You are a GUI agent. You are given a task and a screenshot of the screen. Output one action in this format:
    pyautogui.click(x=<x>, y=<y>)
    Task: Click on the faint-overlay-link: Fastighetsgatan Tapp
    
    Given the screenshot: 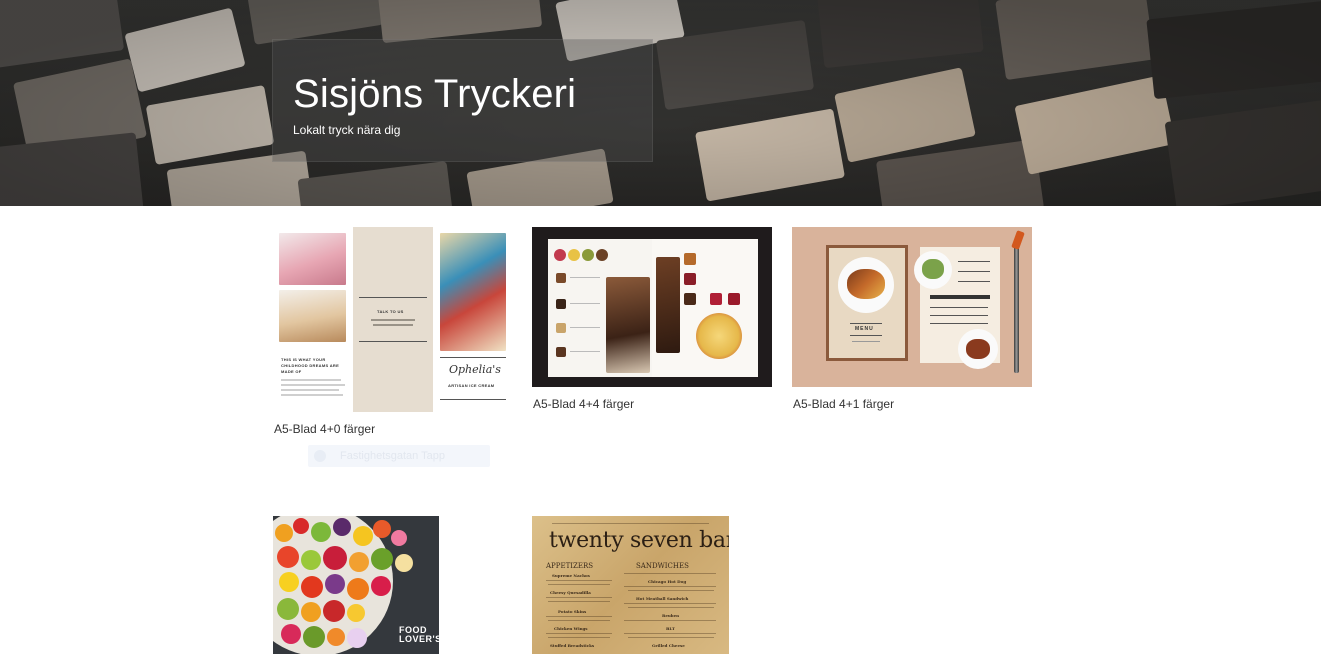 What is the action you would take?
    pyautogui.click(x=399, y=456)
    